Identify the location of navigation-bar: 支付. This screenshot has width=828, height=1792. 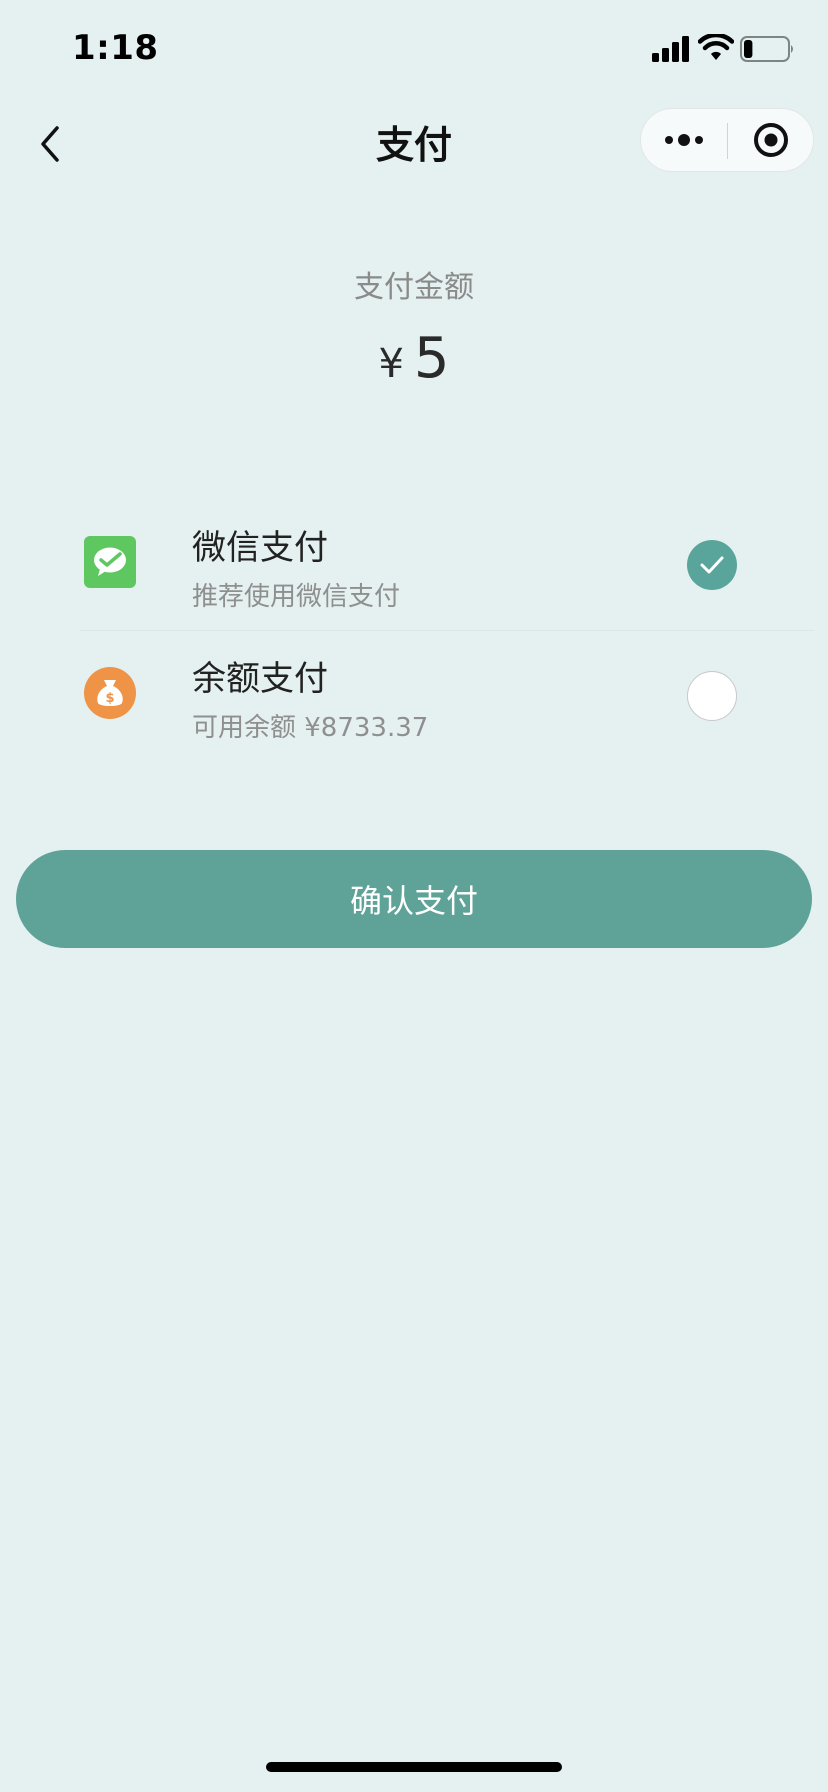
(414, 144).